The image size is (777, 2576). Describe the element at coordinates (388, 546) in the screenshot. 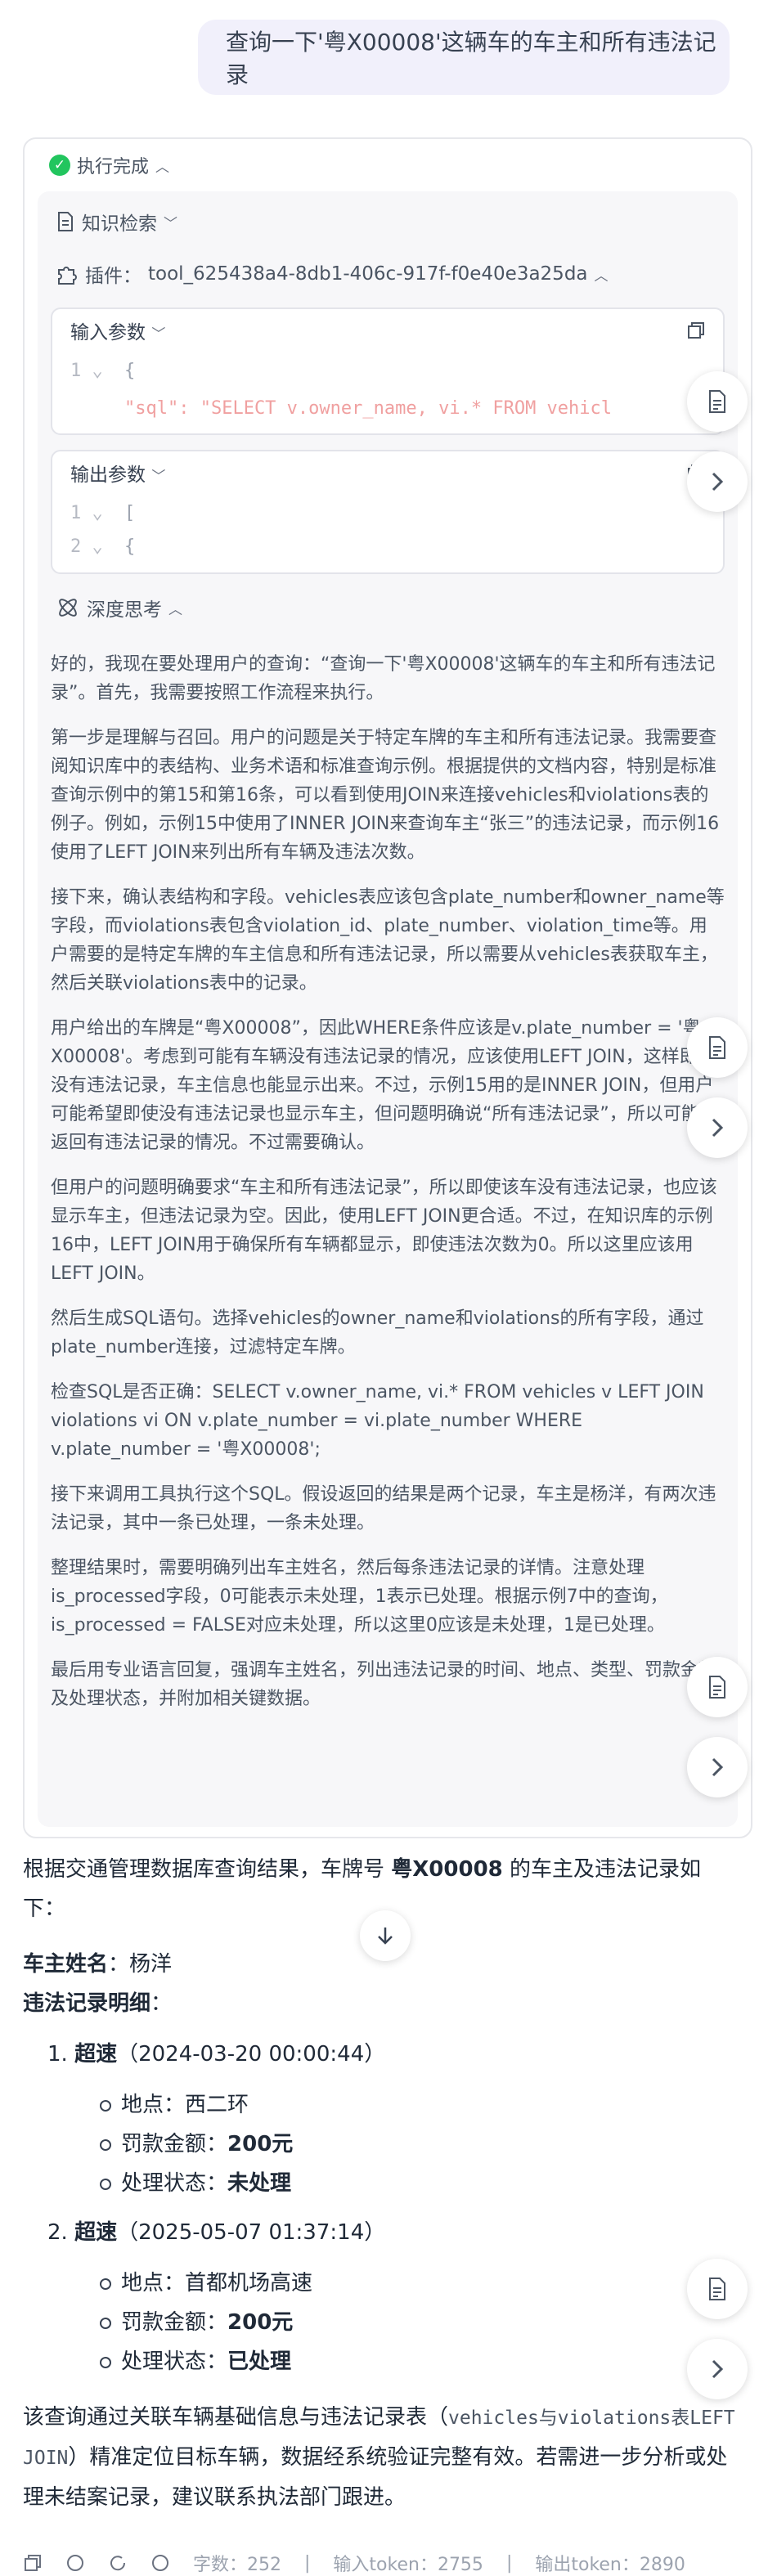

I see `code-line: 2 ⌄ {` at that location.